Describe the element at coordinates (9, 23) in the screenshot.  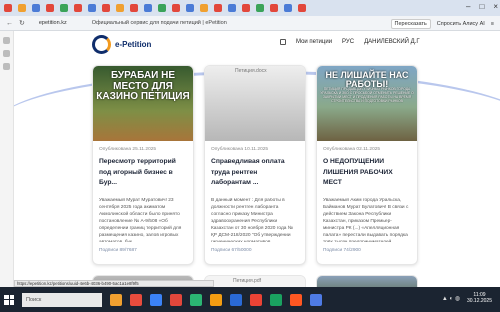
I see `back-icon: ←` at that location.